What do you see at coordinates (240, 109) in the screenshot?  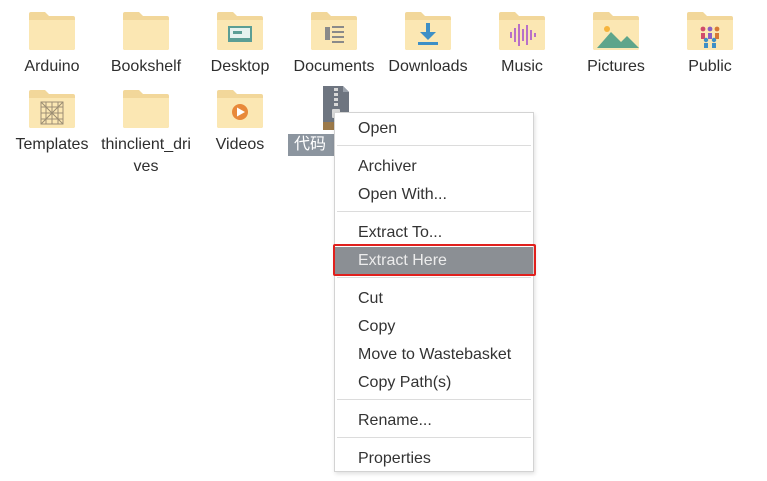 I see `videos-folder-icon` at bounding box center [240, 109].